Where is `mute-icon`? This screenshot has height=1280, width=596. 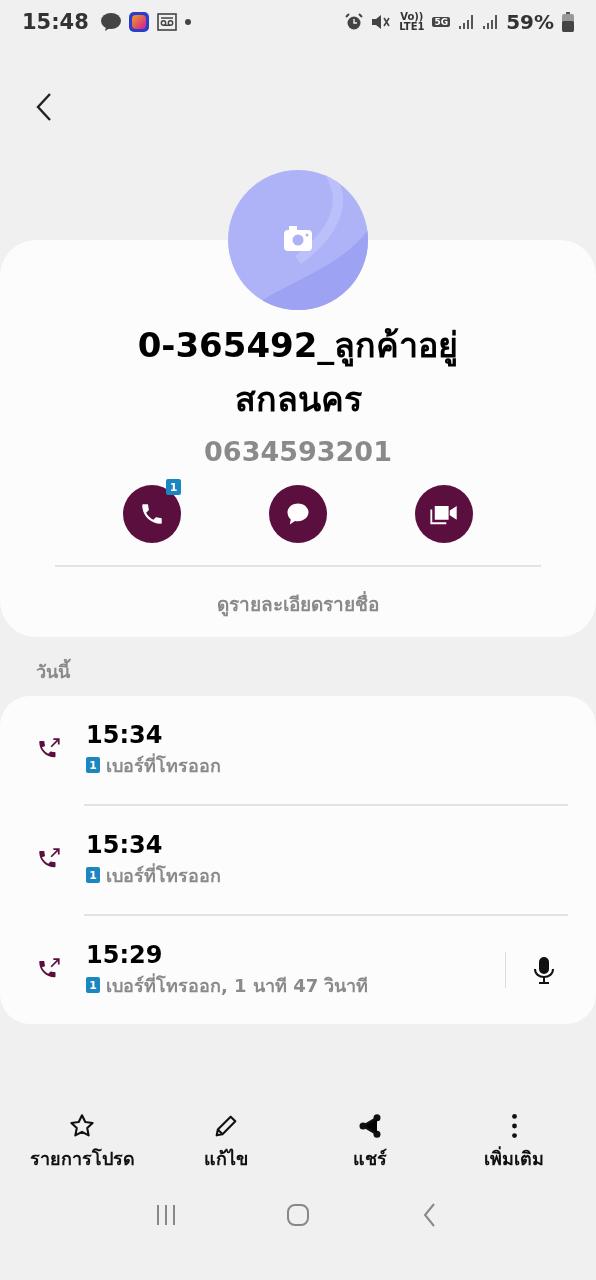 mute-icon is located at coordinates (381, 22).